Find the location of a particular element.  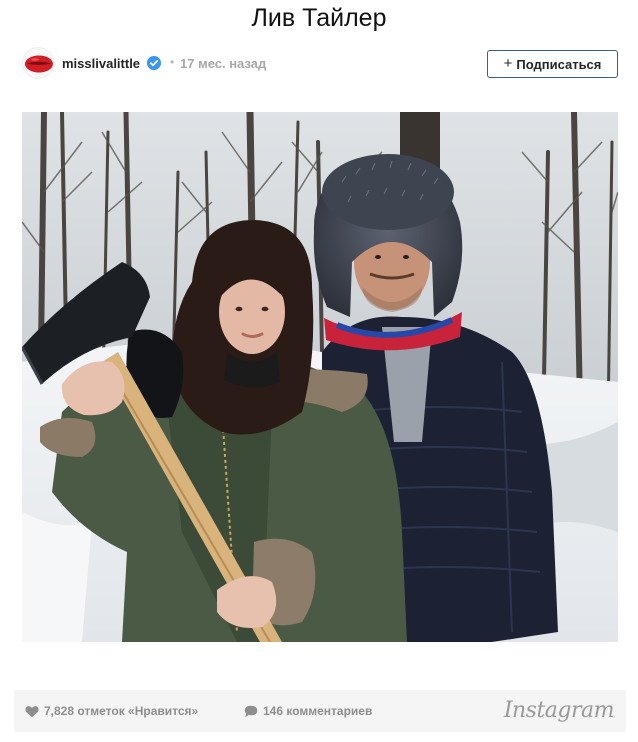

comments-text: 146 комментариев is located at coordinates (318, 711).